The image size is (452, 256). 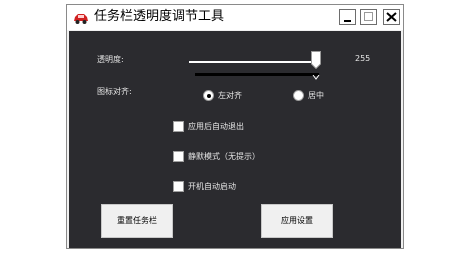 I want to click on maximize-button, so click(x=368, y=17).